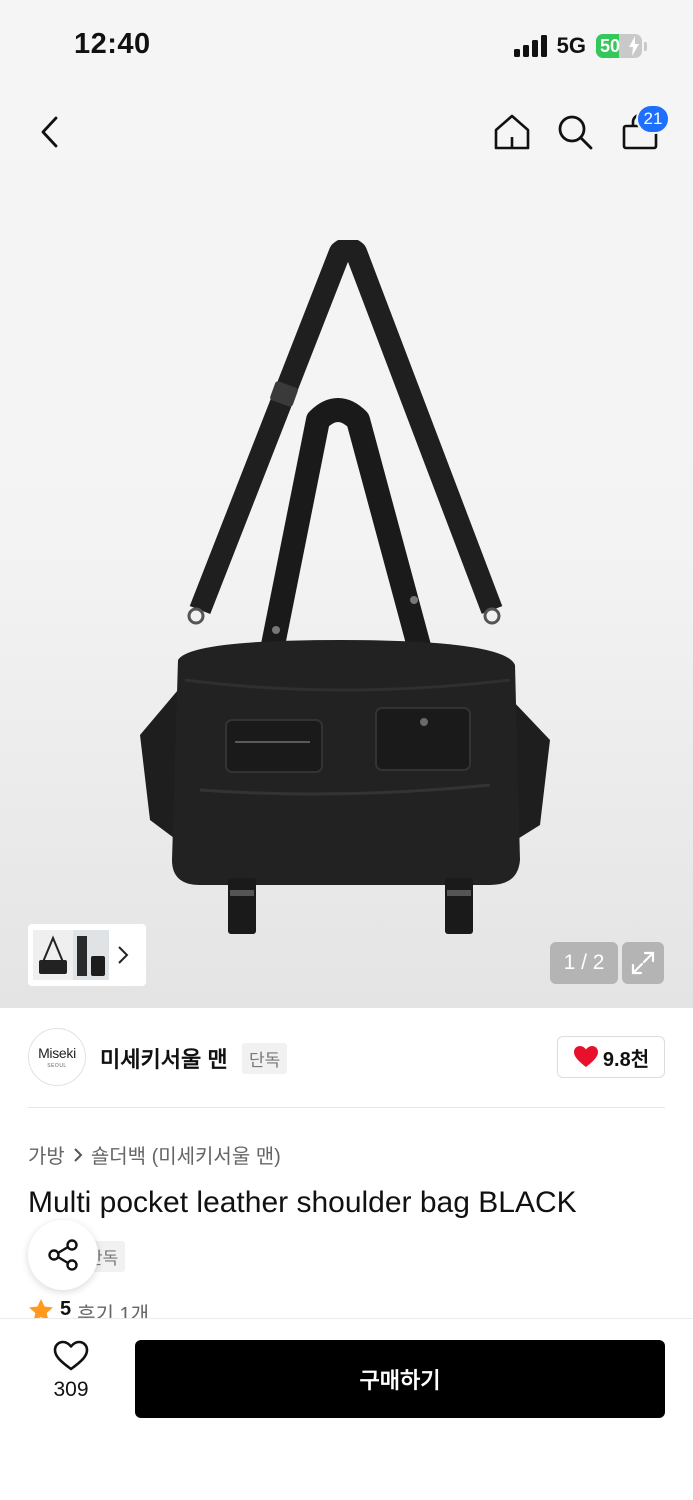 The height and width of the screenshot is (1500, 693). I want to click on breadcrumb: 가방 숄더백 (미세키서울 맨), so click(154, 1154).